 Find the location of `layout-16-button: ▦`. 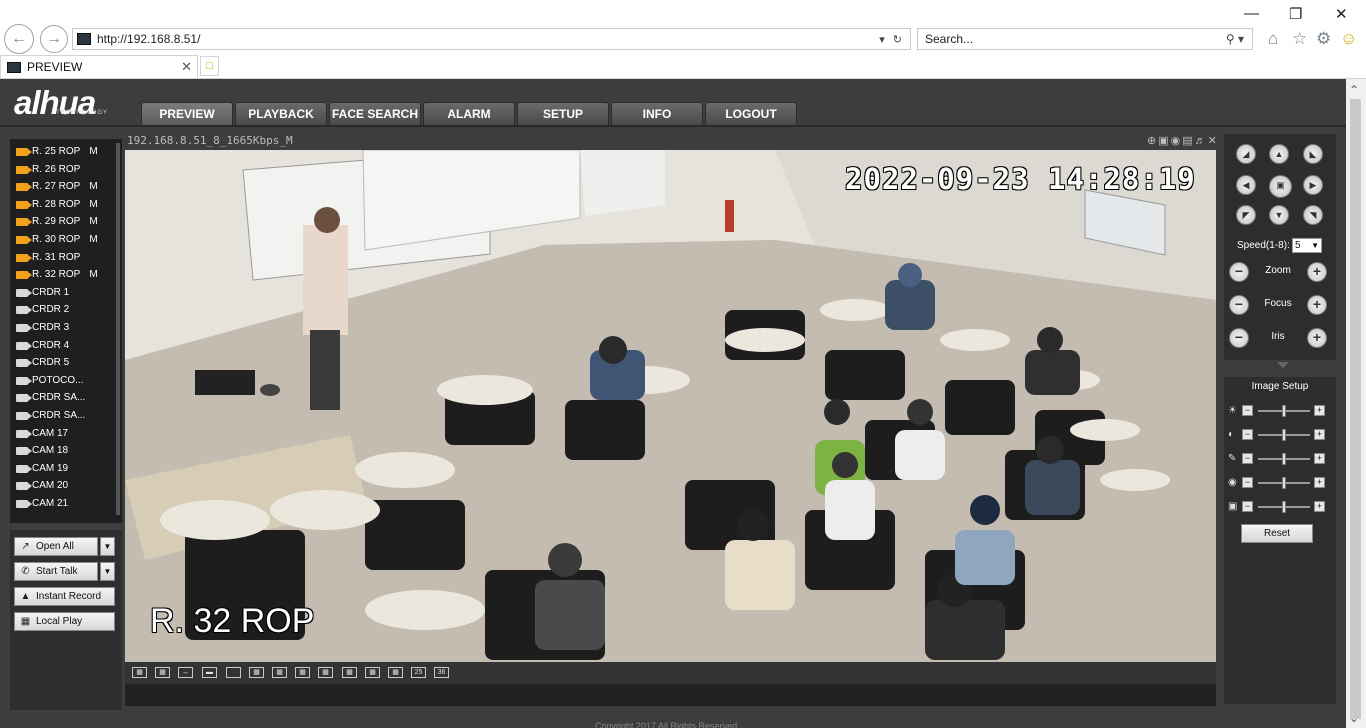

layout-16-button: ▦ is located at coordinates (372, 672).